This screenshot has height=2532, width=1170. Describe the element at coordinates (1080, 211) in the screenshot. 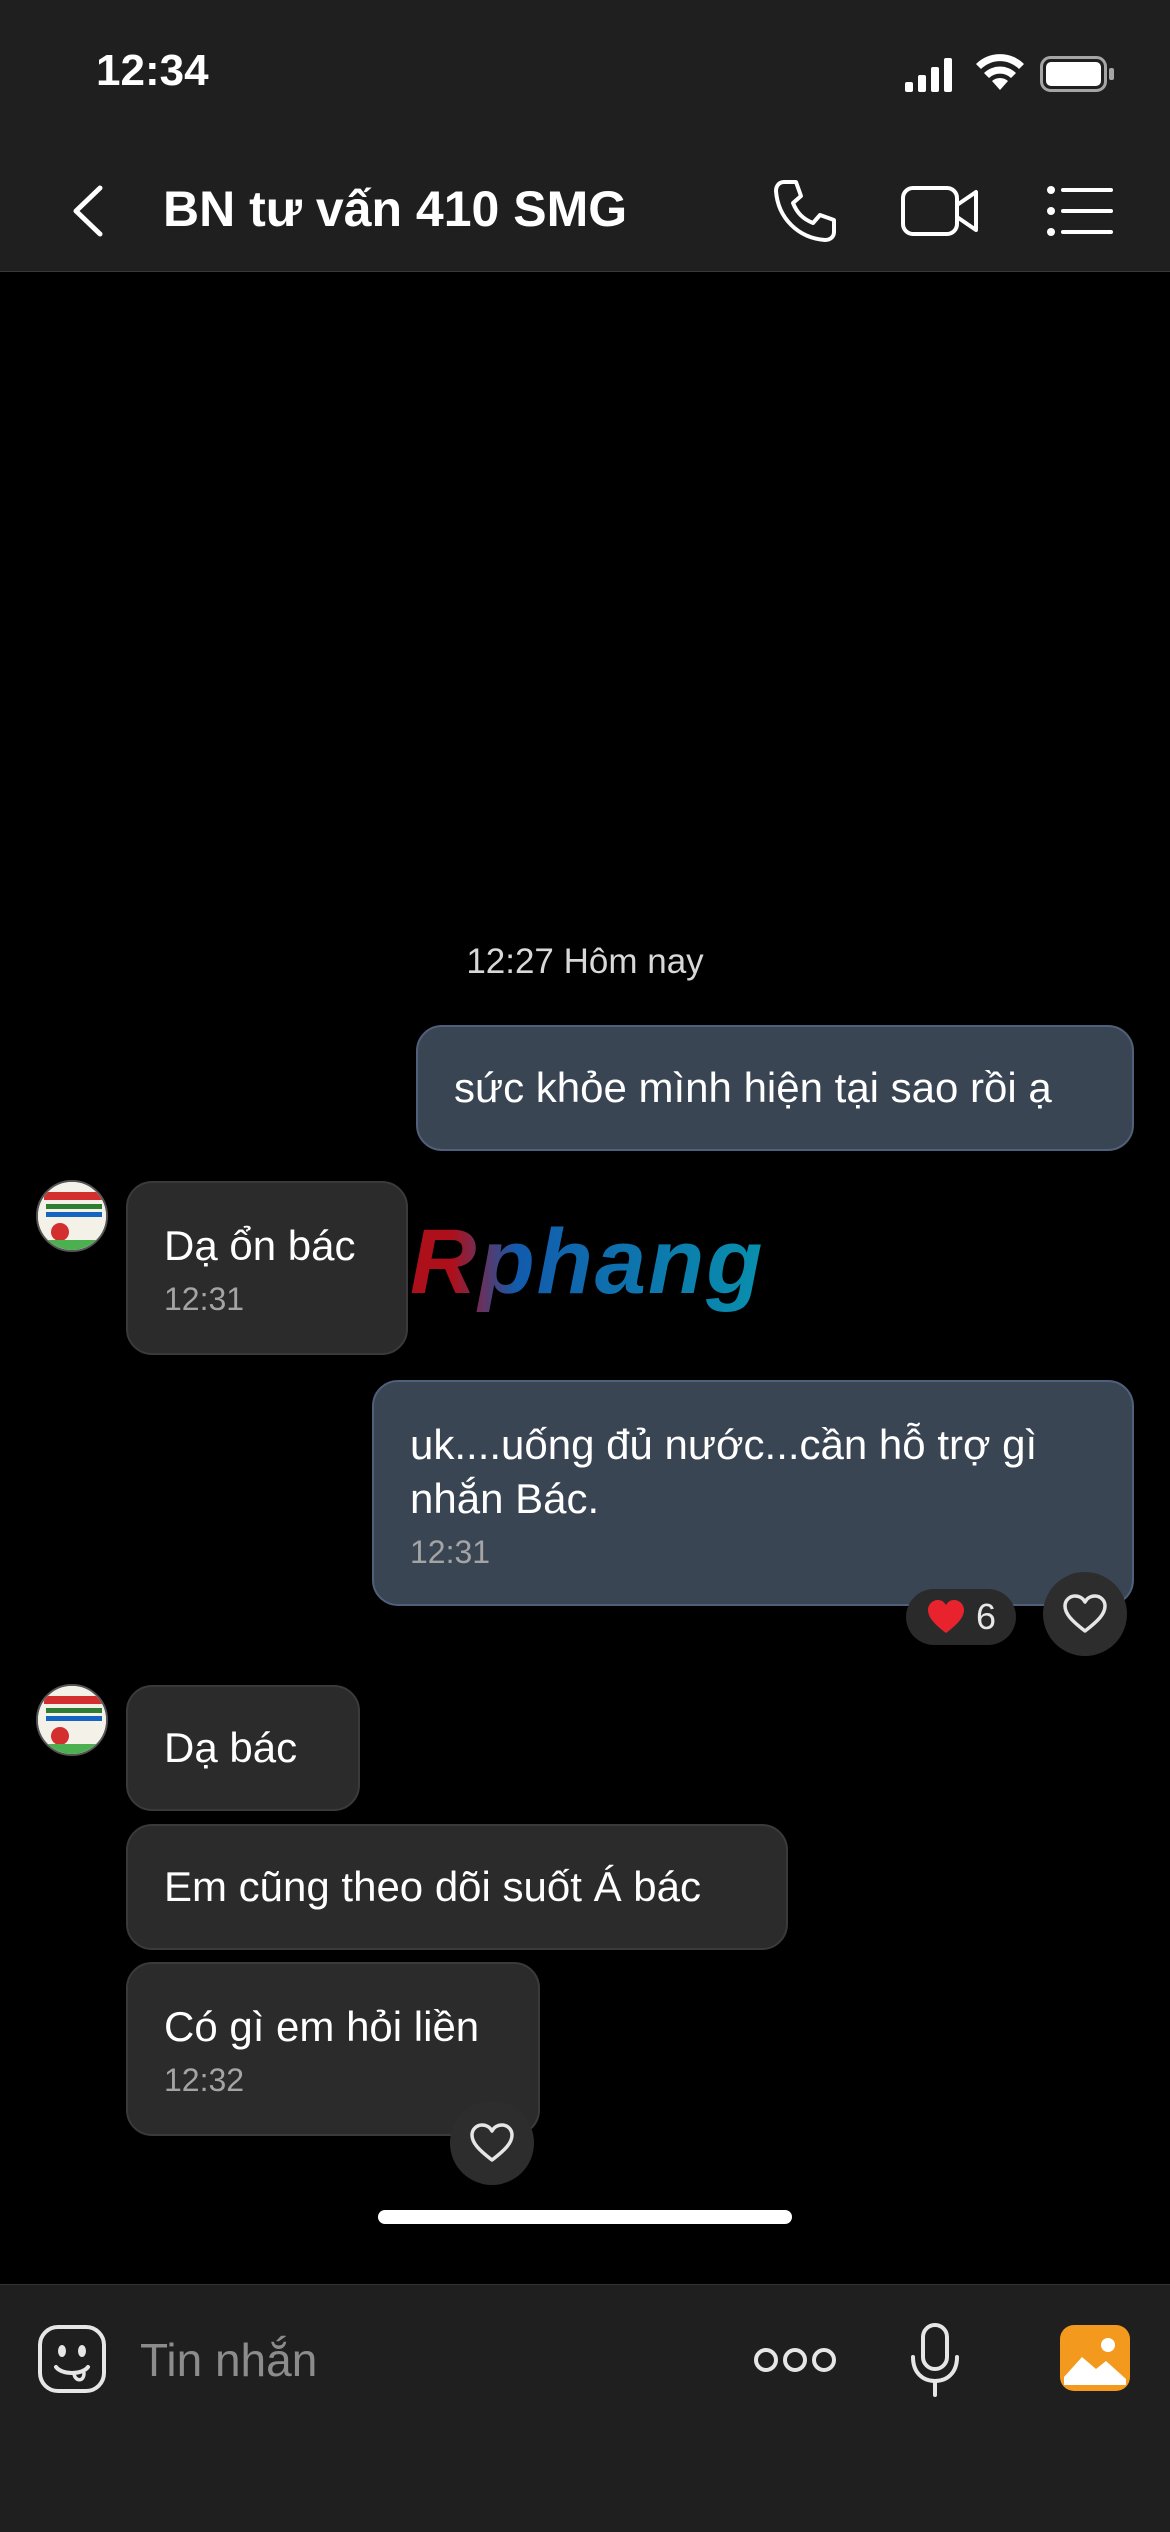

I see `list-menu-icon` at that location.